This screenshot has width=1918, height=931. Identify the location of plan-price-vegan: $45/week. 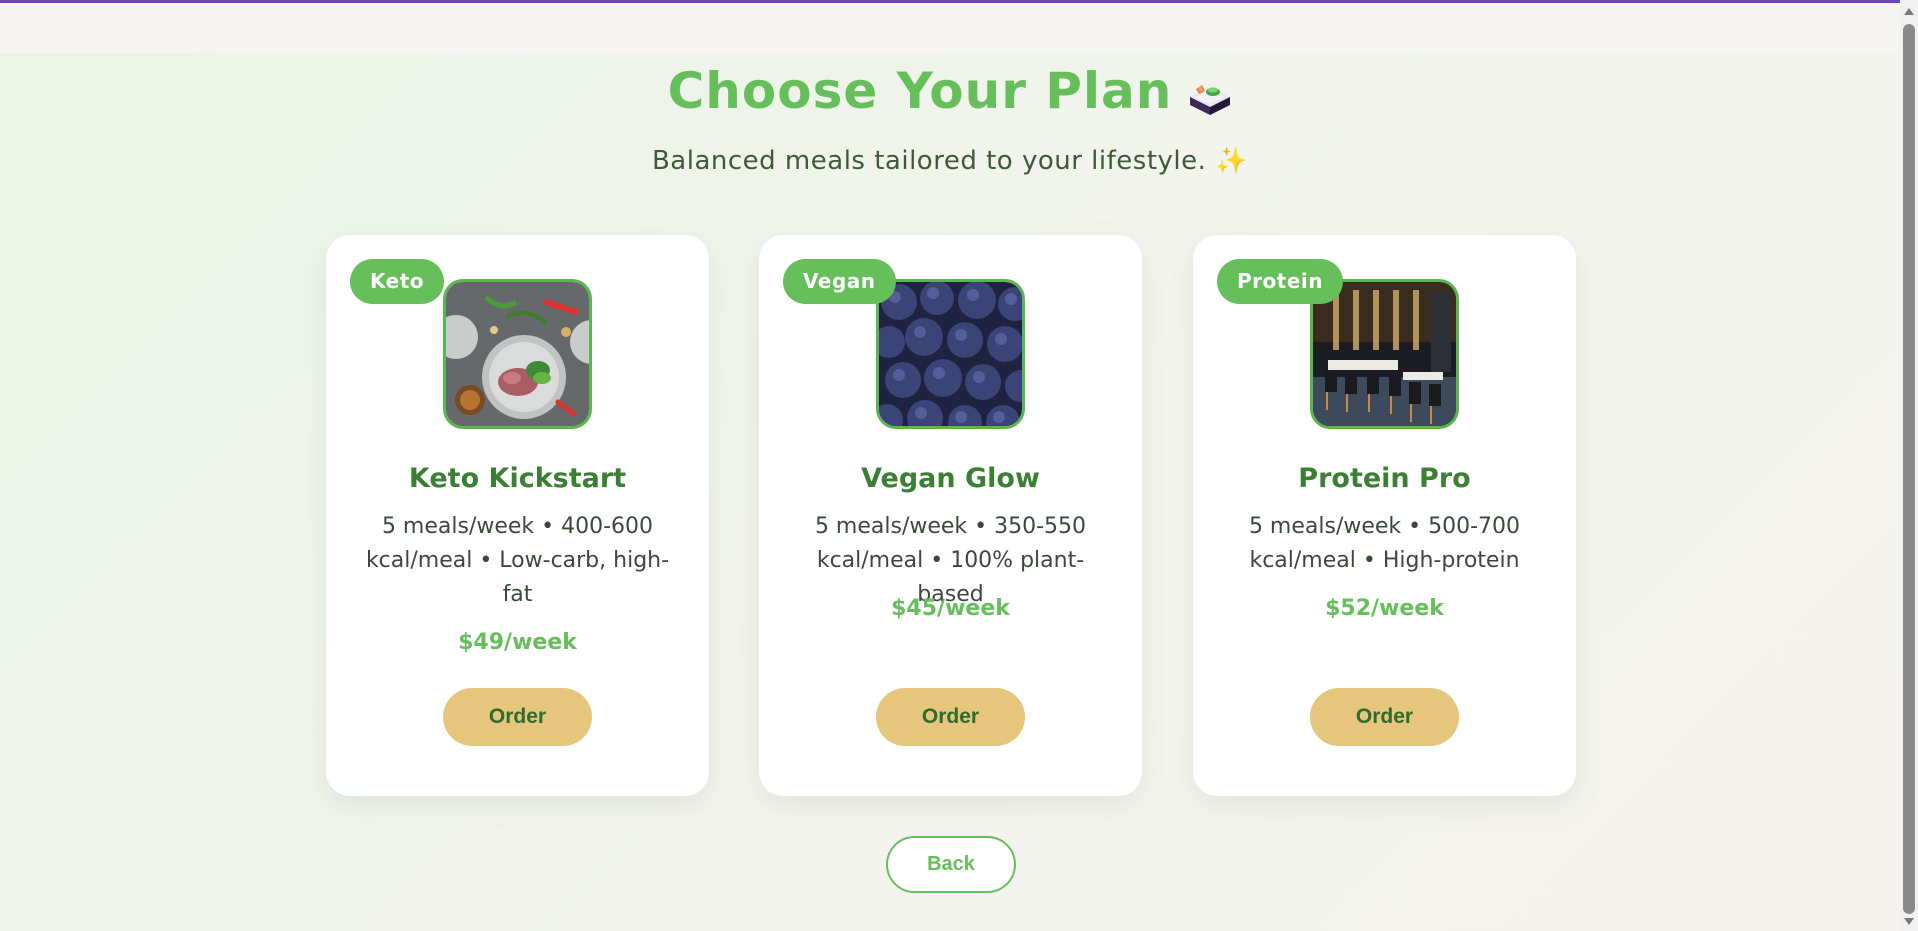
(950, 608).